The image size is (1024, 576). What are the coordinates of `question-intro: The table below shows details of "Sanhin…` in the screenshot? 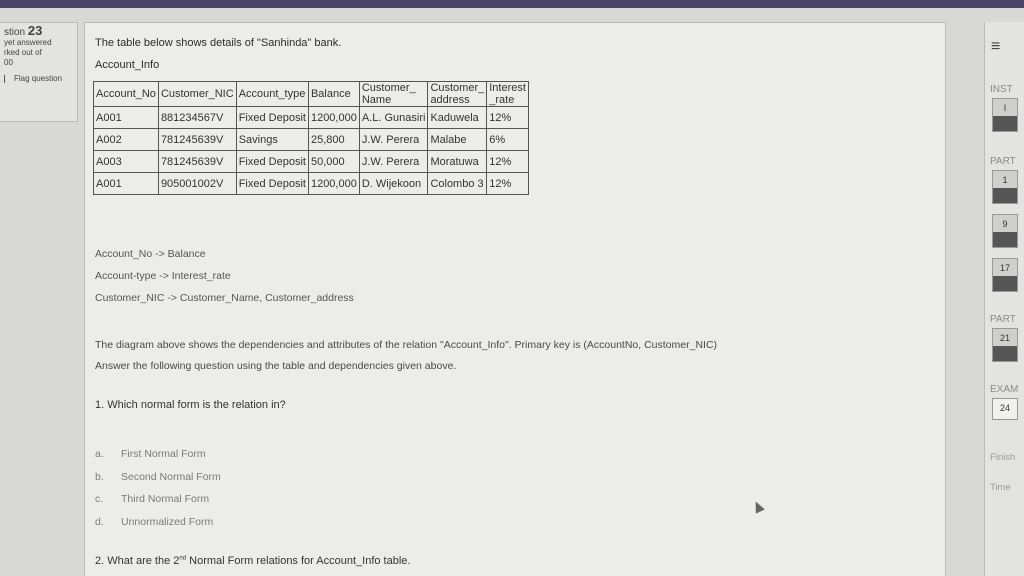 It's located at (218, 43).